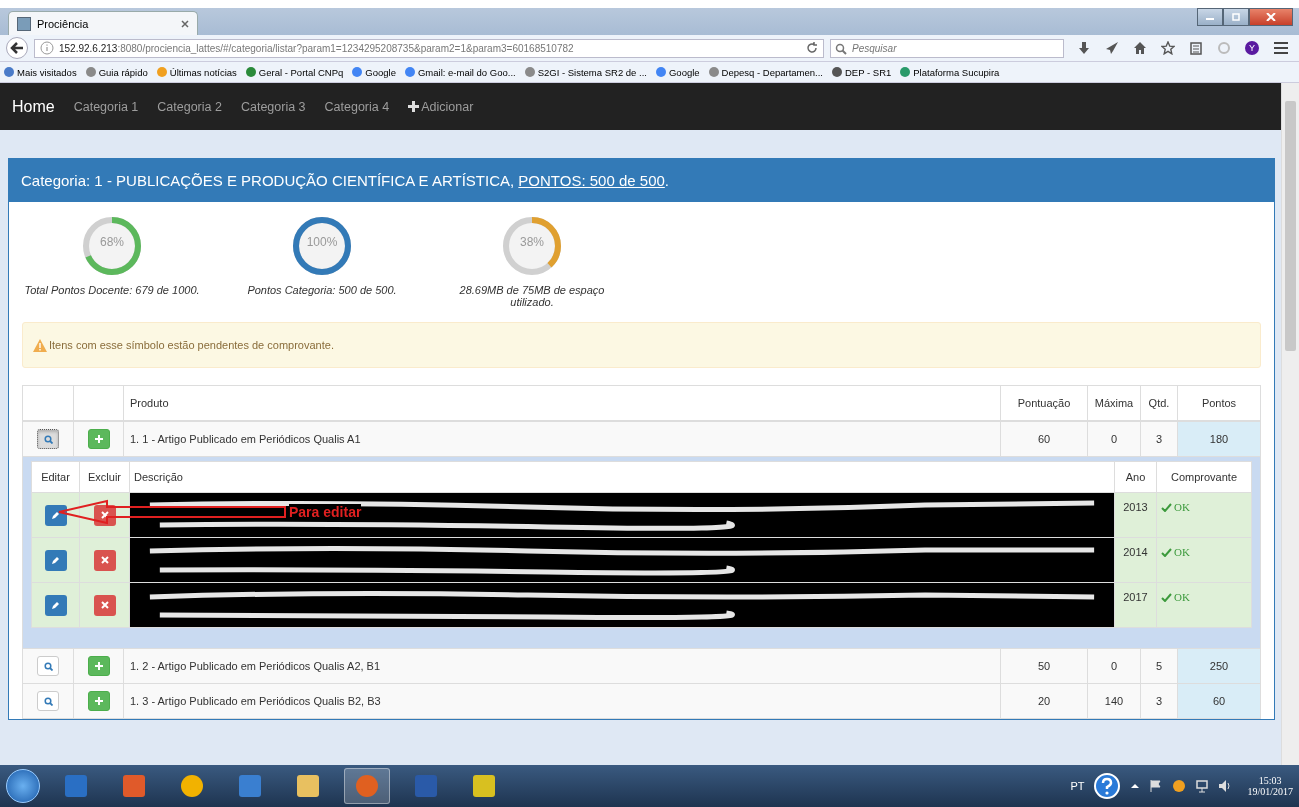  Describe the element at coordinates (1135, 786) in the screenshot. I see `caret-up-icon` at that location.